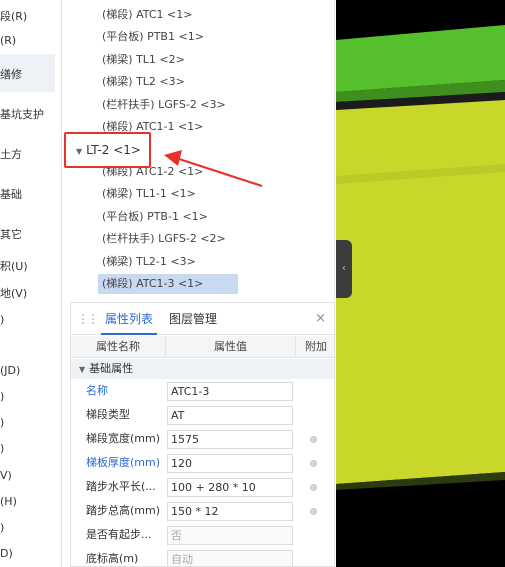 The height and width of the screenshot is (567, 505). Describe the element at coordinates (152, 172) in the screenshot. I see `tree-item: (梯段) ATC1-2 <1>` at that location.